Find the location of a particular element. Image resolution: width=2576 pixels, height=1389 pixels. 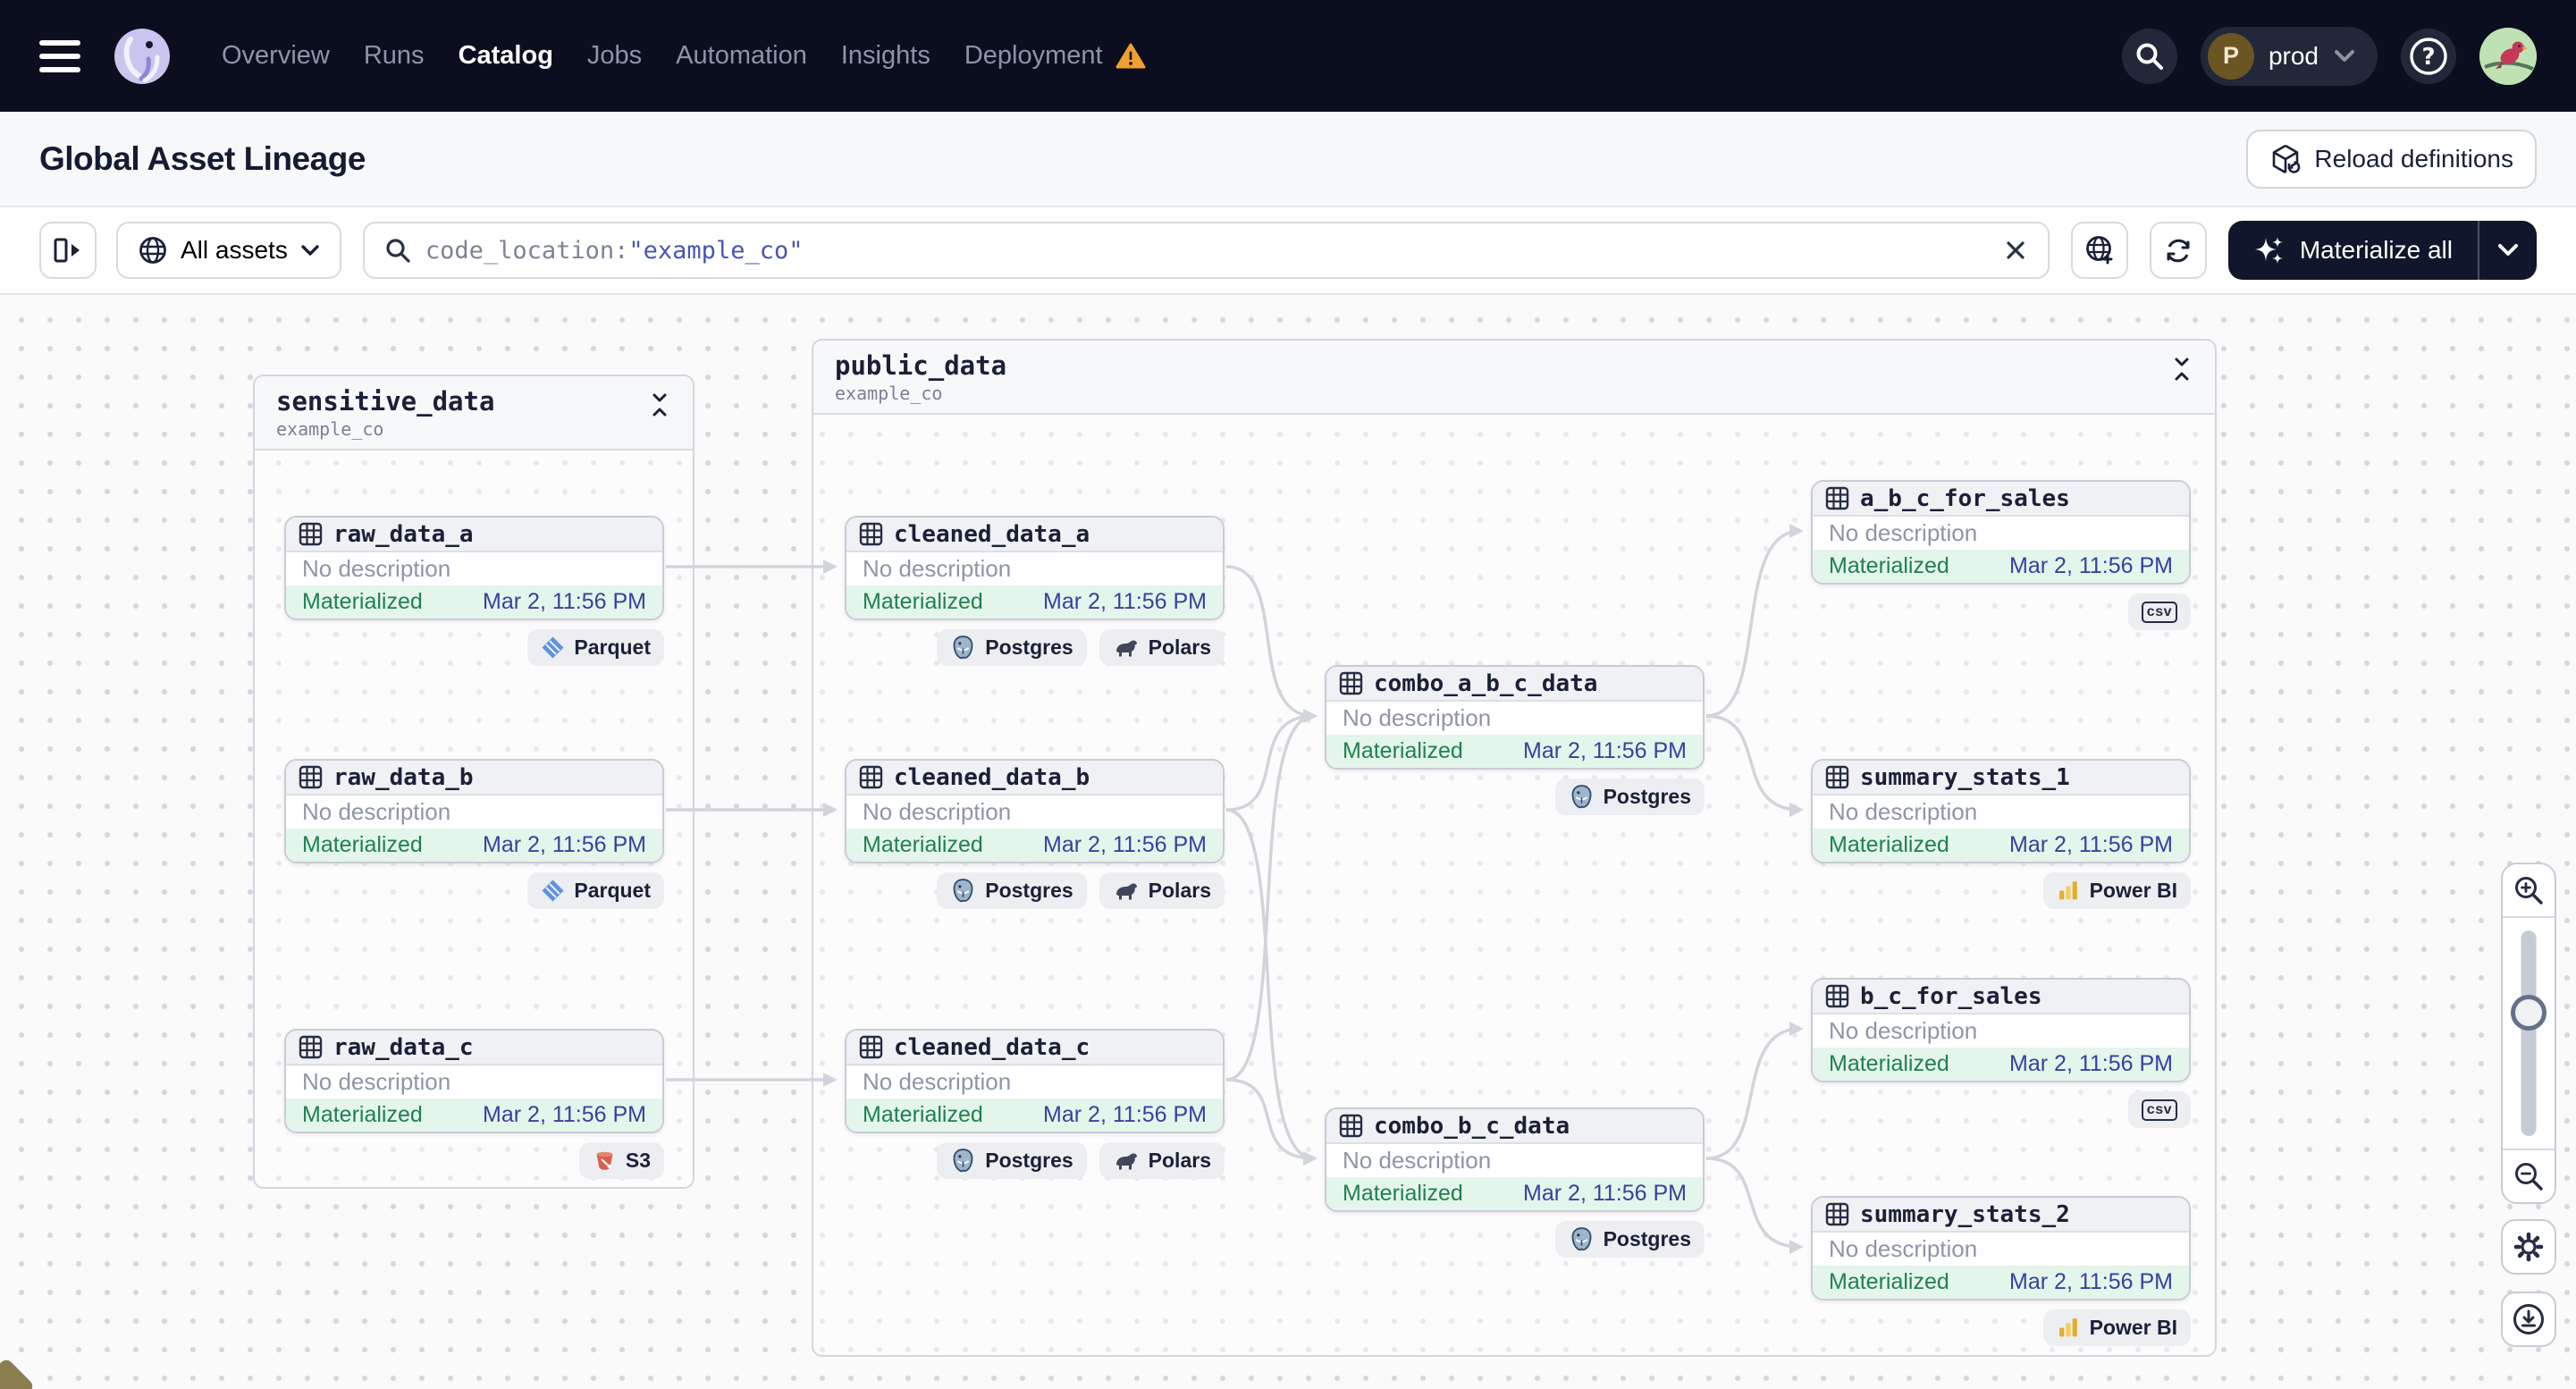

group-title: public_data is located at coordinates (921, 365).